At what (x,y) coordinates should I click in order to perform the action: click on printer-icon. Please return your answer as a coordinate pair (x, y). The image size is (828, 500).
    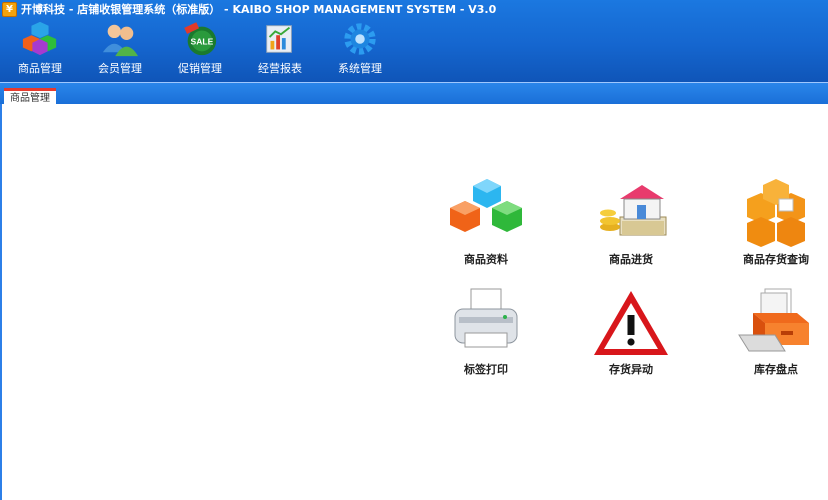
    Looking at the image, I should click on (486, 318).